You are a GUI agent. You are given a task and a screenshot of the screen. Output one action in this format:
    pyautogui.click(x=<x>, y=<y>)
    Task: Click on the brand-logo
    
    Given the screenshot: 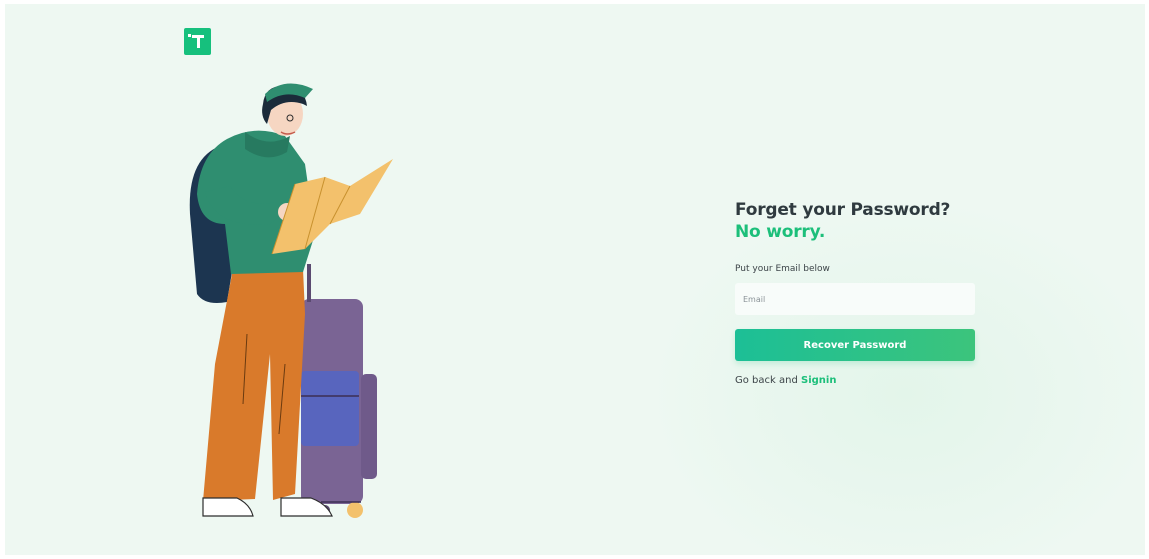 What is the action you would take?
    pyautogui.click(x=197, y=41)
    